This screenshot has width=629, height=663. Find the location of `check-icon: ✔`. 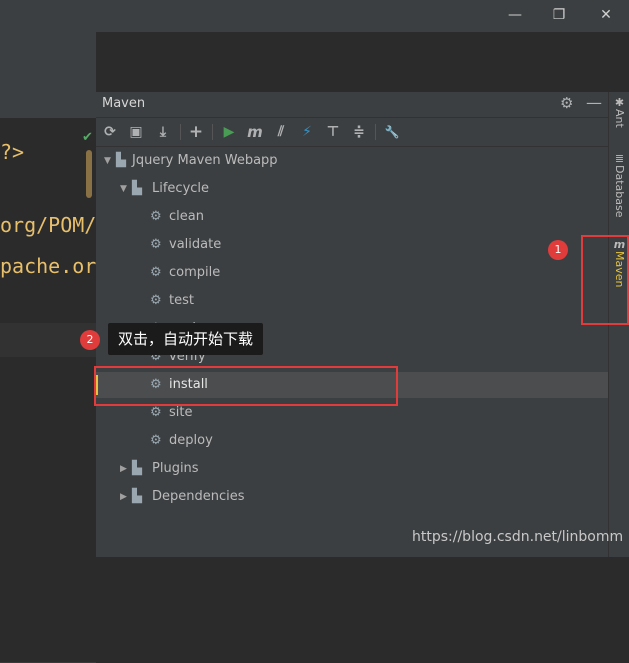

check-icon: ✔ is located at coordinates (87, 137).